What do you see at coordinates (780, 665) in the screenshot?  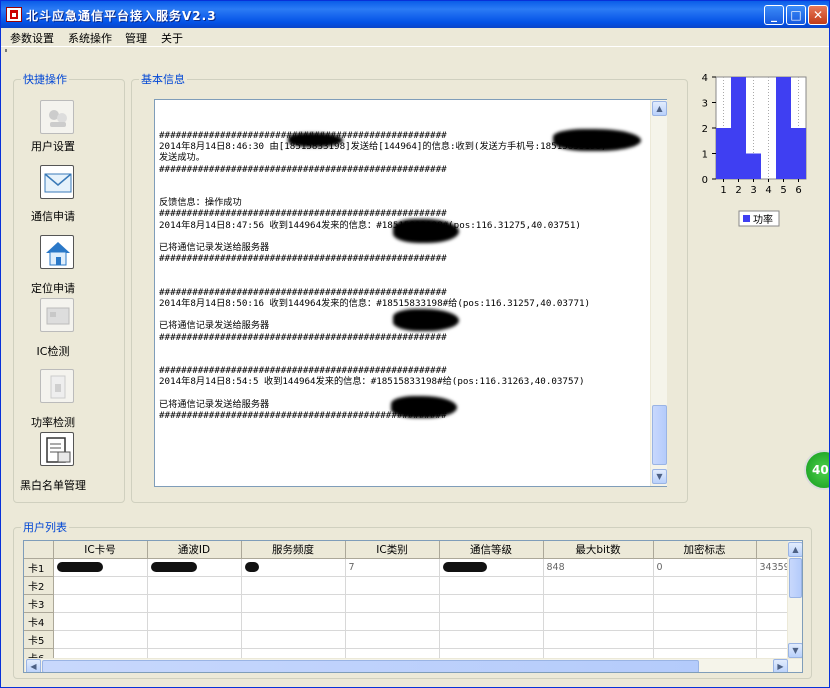 I see `grid-scroll-right: ▶` at bounding box center [780, 665].